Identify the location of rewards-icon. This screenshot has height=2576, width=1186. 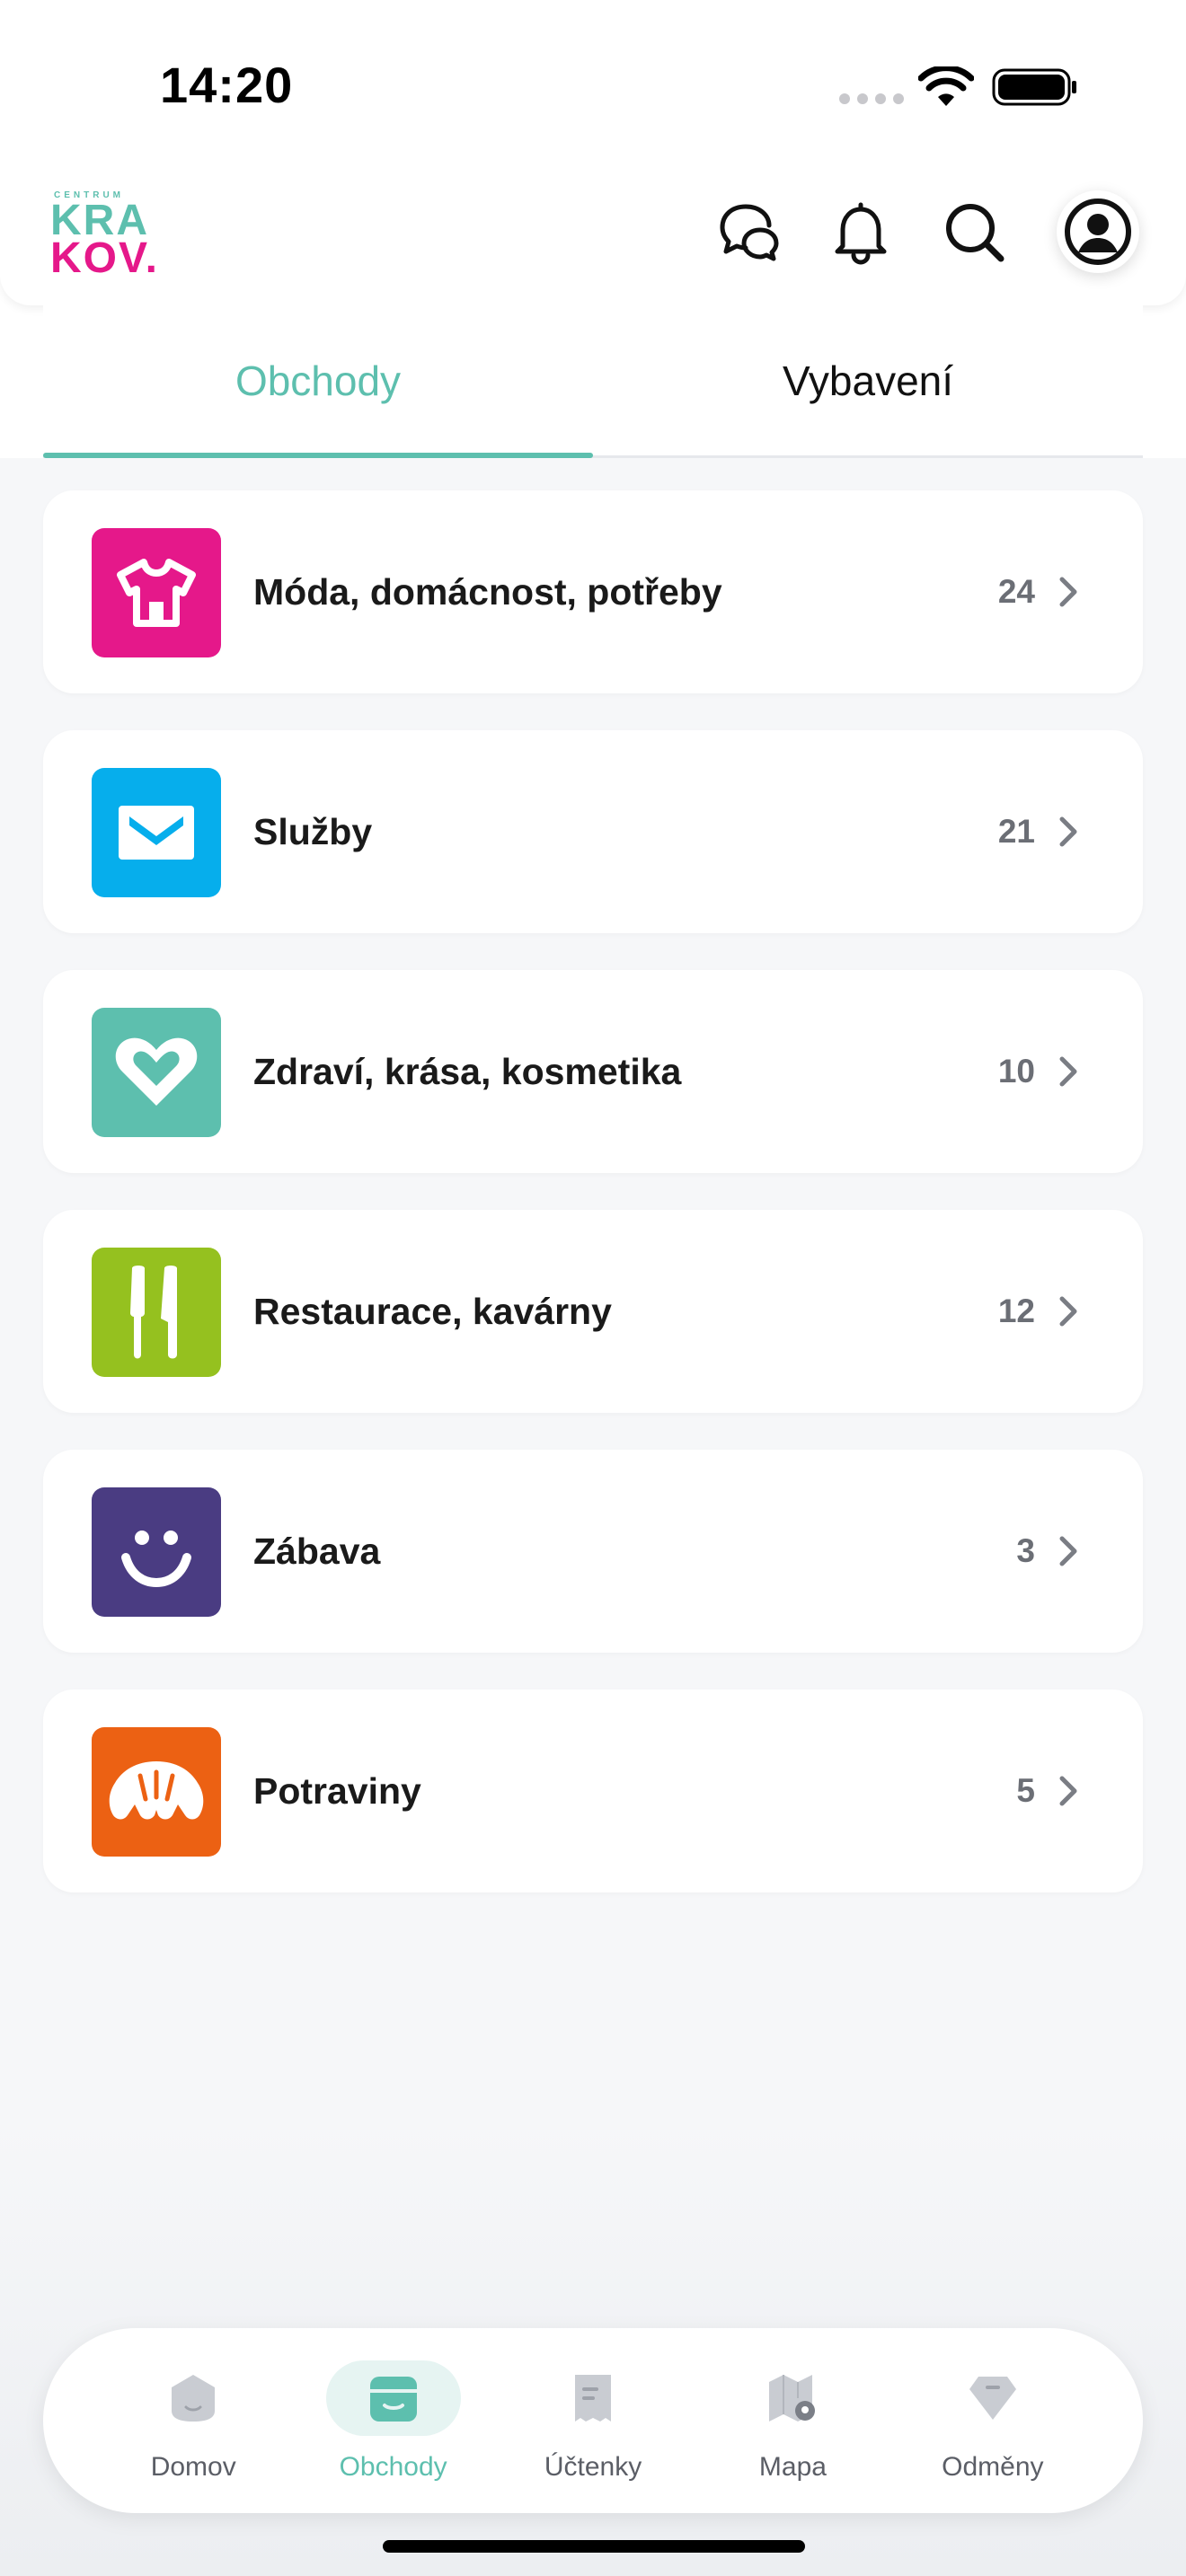
(992, 2398).